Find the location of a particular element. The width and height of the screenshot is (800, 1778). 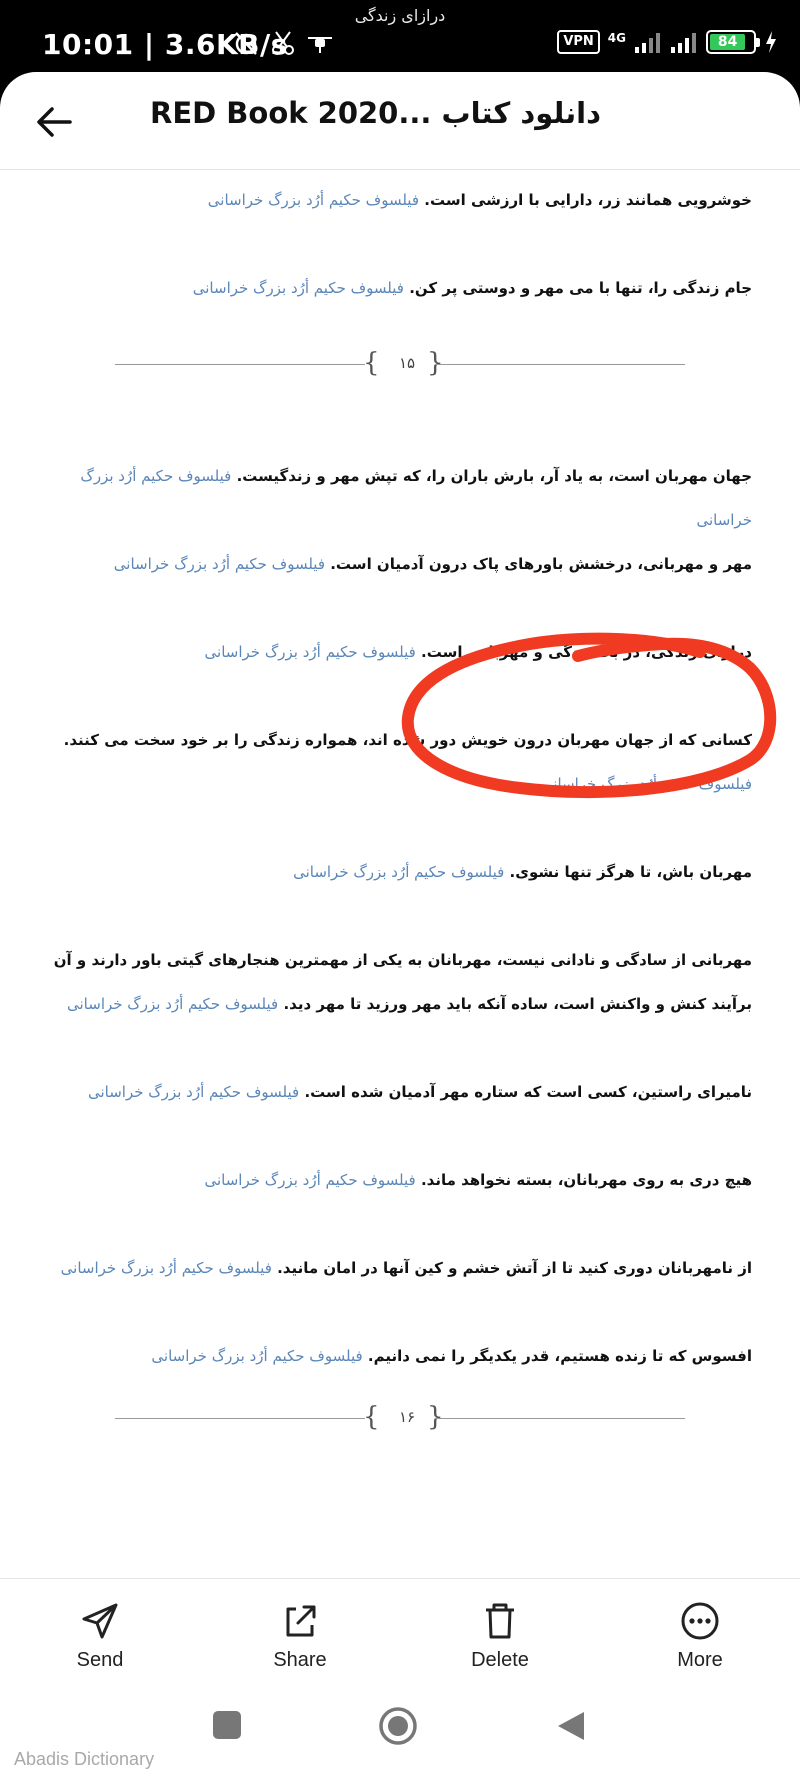

delete-label: Delete is located at coordinates (500, 1660).